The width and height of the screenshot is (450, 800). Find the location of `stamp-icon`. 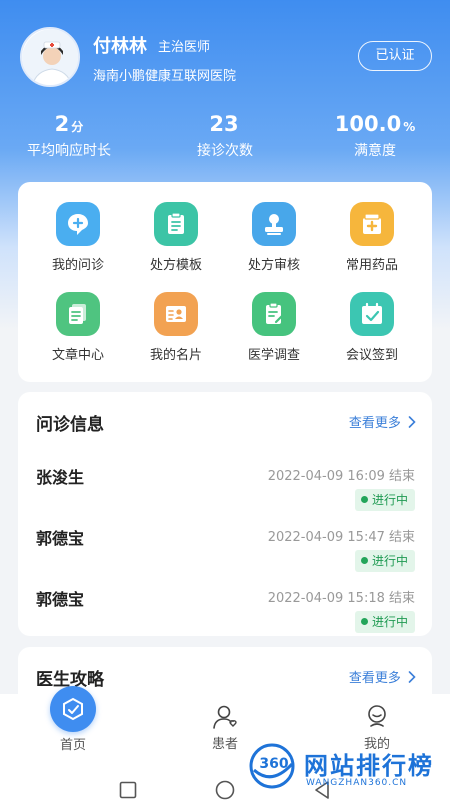

stamp-icon is located at coordinates (274, 224).